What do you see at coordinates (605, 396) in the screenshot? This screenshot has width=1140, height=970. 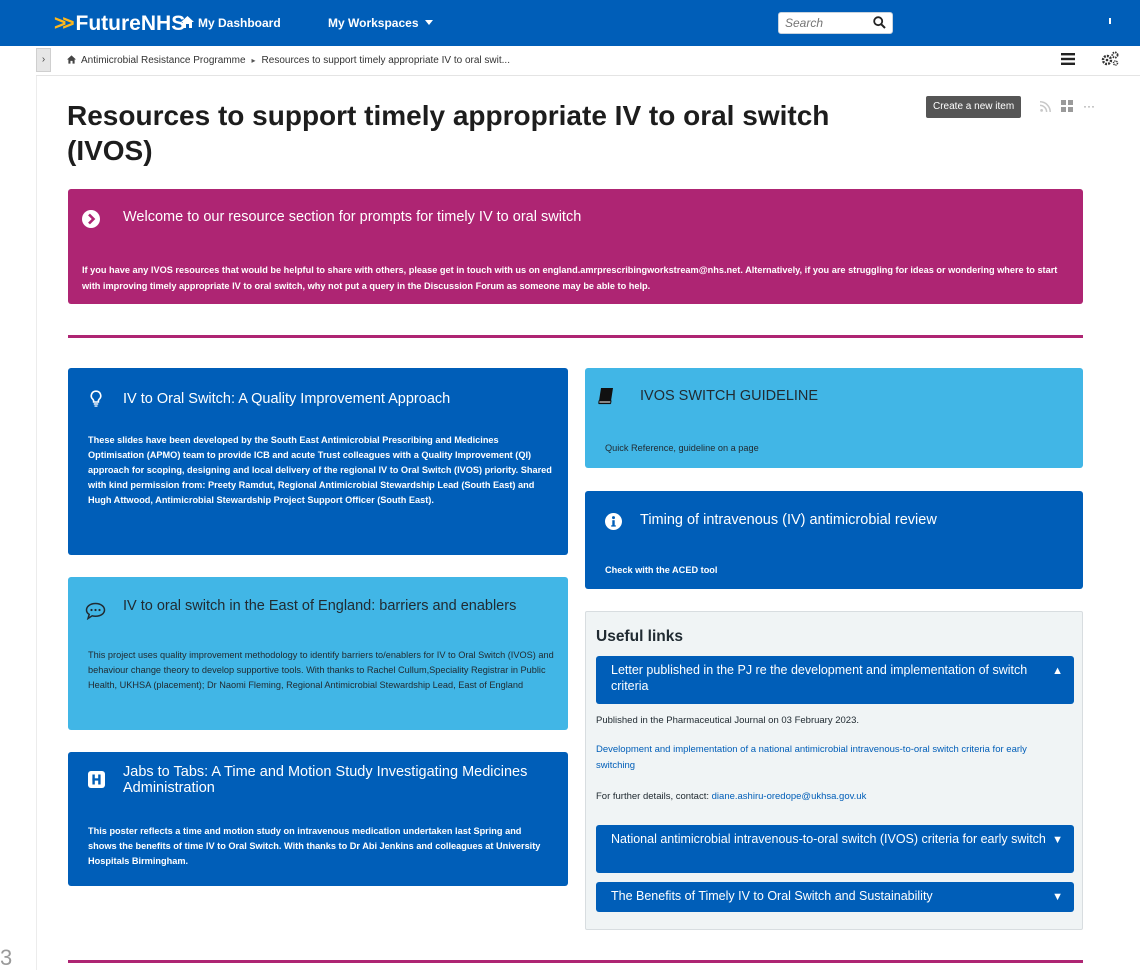 I see `book-icon` at bounding box center [605, 396].